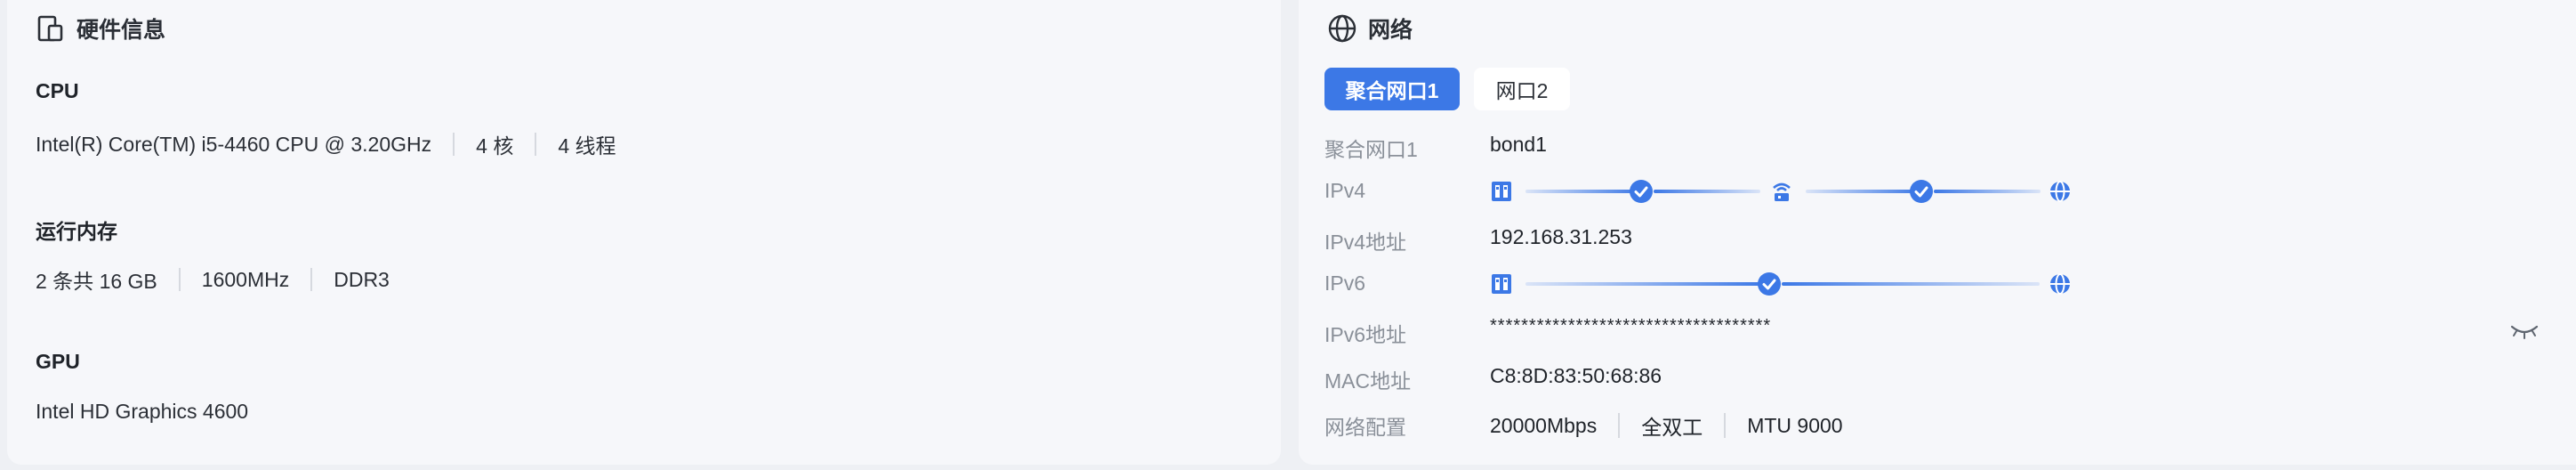 Image resolution: width=2576 pixels, height=470 pixels. I want to click on network-title: 网络, so click(1370, 29).